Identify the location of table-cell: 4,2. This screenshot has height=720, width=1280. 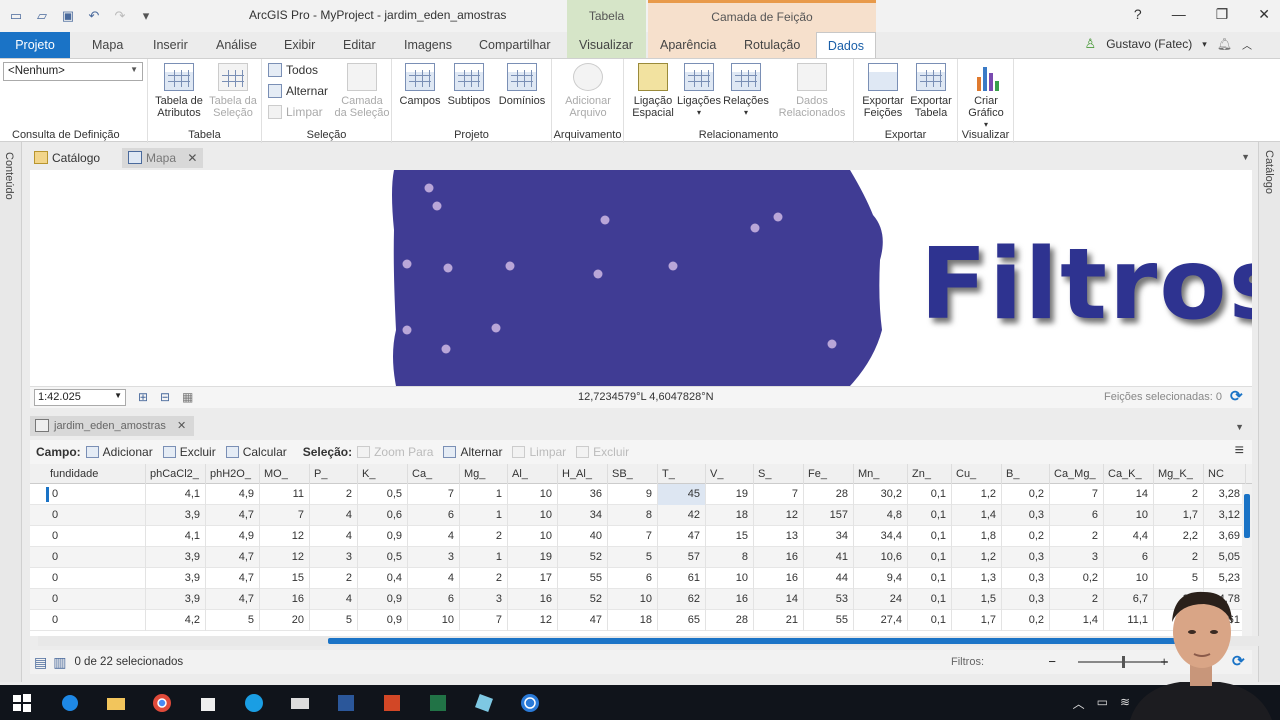
(176, 620).